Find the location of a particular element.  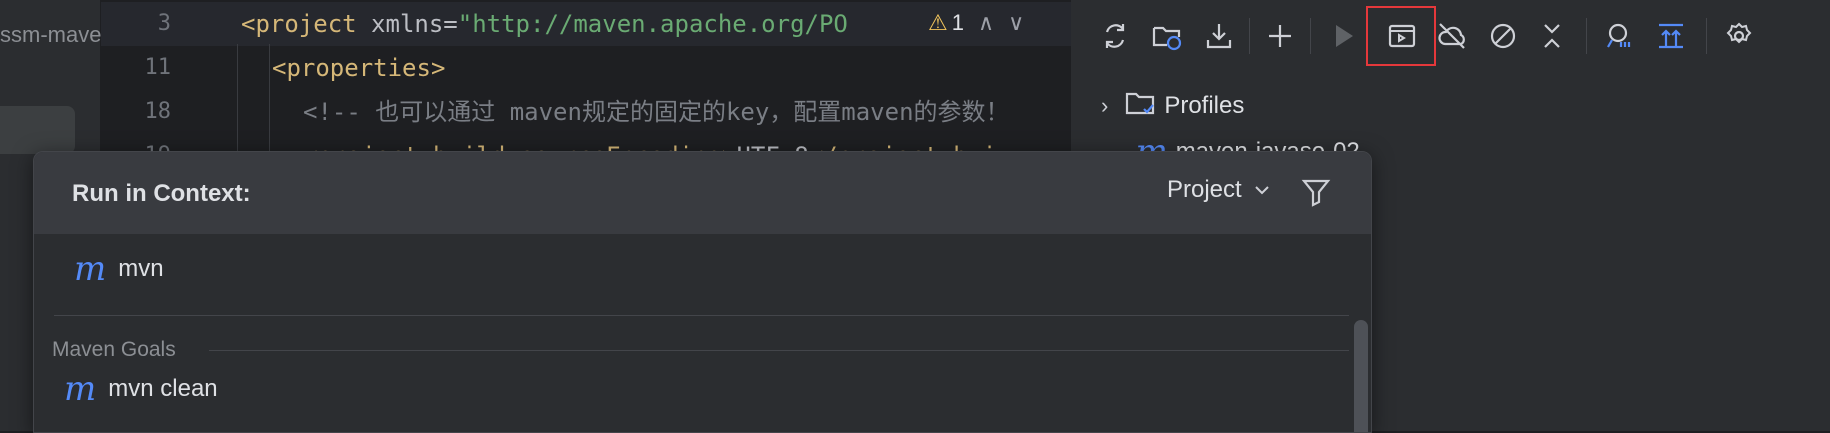

code-line: 11 <properties> is located at coordinates (586, 68).